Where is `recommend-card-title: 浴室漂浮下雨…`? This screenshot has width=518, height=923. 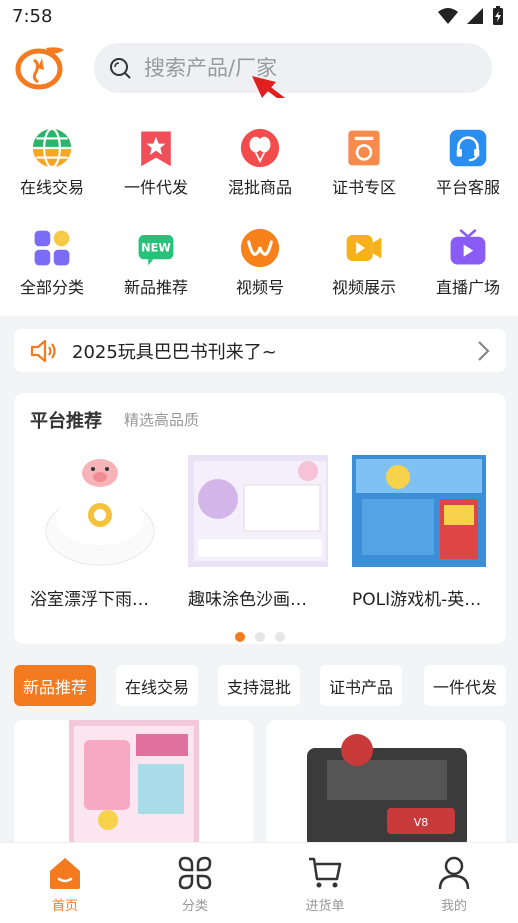
recommend-card-title: 浴室漂浮下雨… is located at coordinates (89, 600).